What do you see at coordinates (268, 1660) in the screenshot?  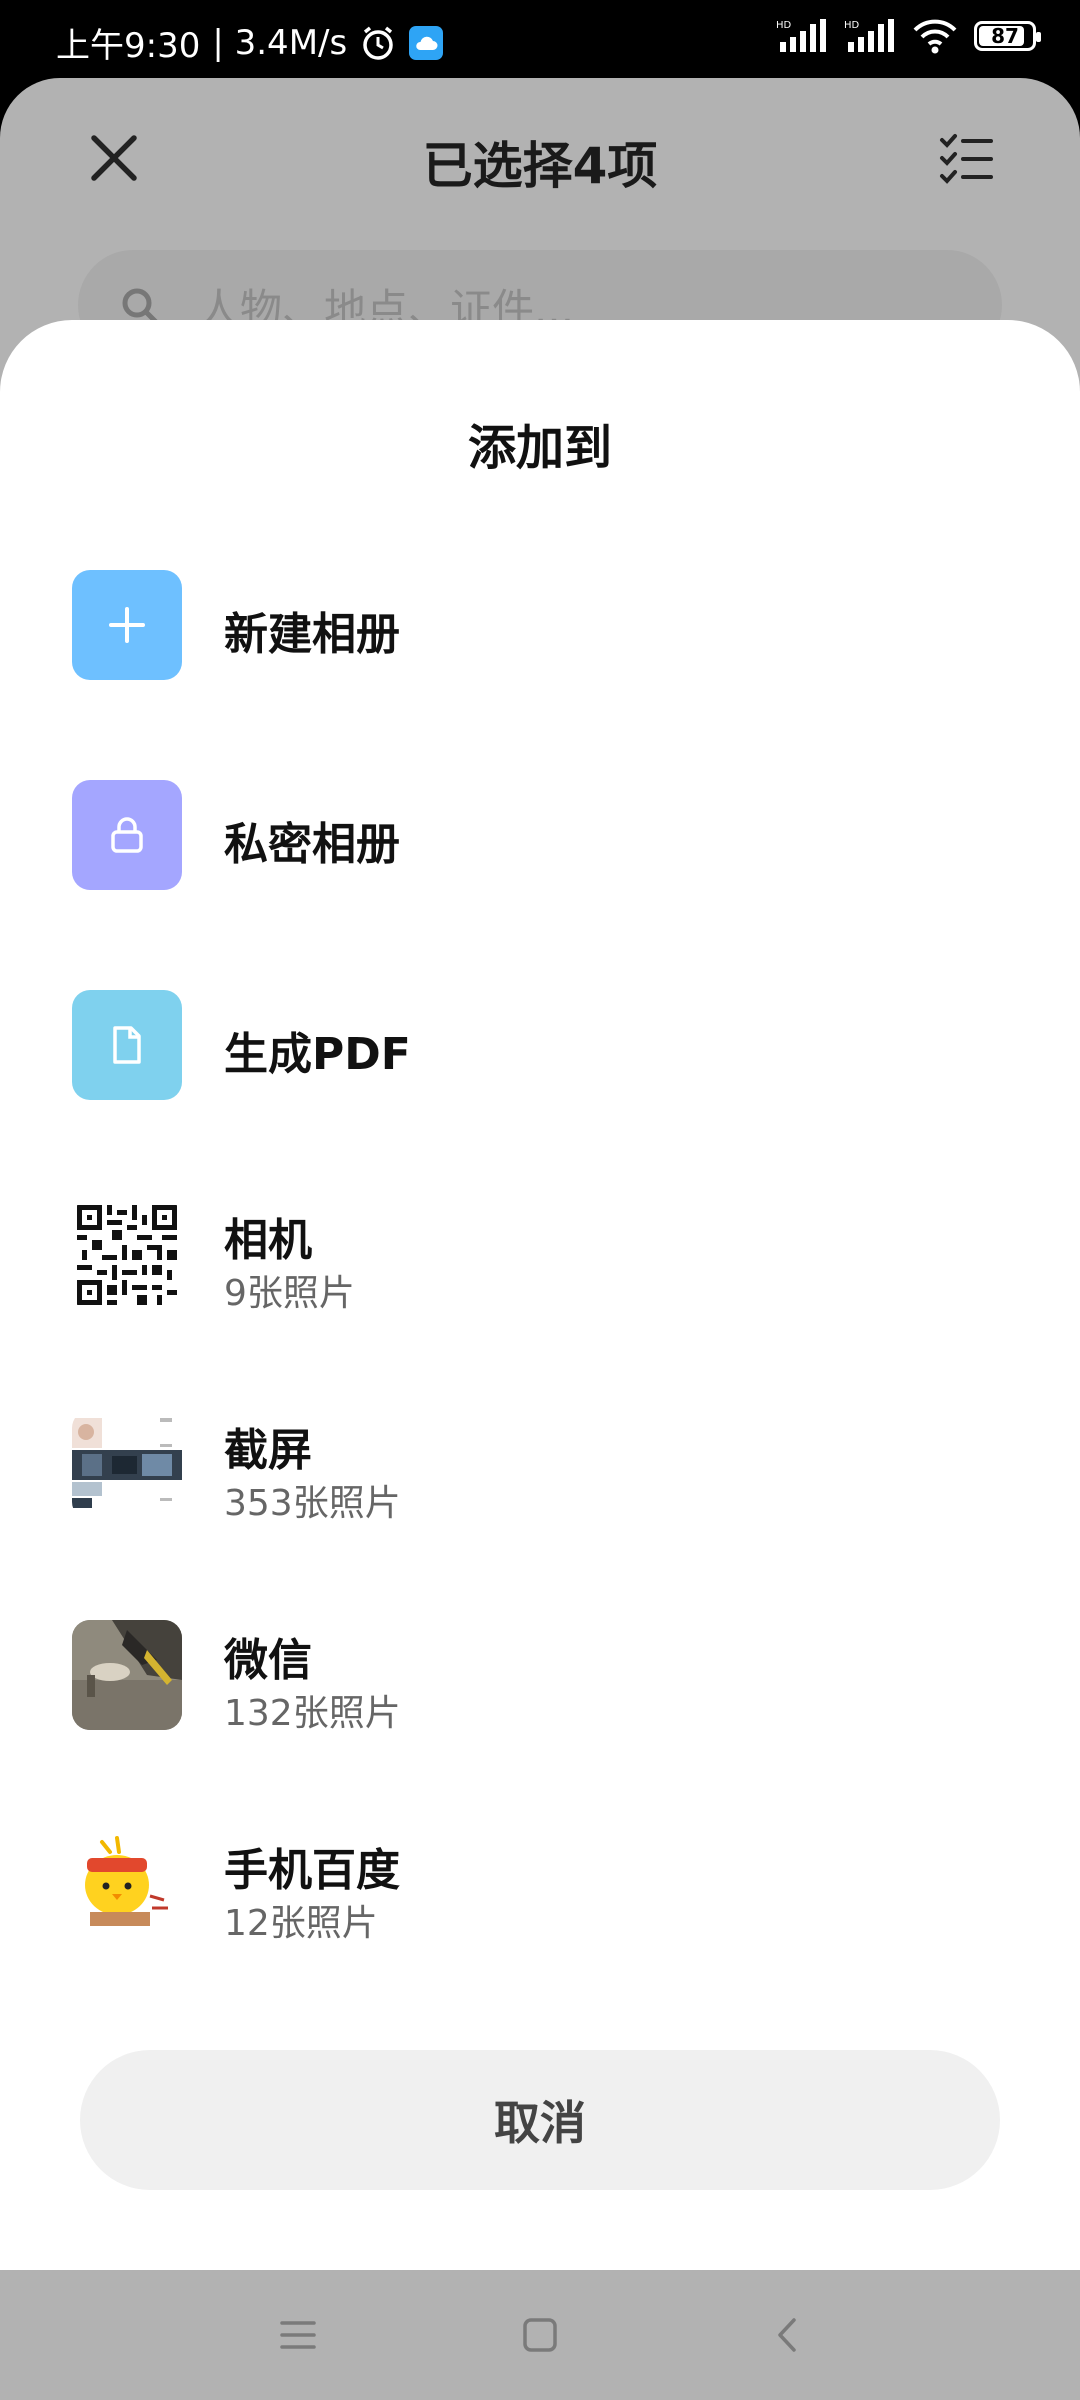 I see `album-name: 微信` at bounding box center [268, 1660].